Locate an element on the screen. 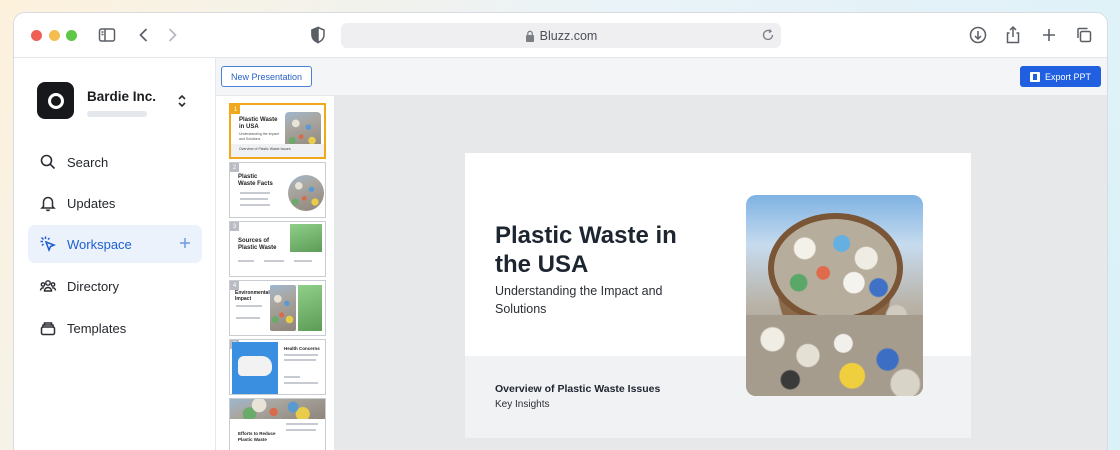 Image resolution: width=1120 pixels, height=450 pixels. search-icon is located at coordinates (48, 162).